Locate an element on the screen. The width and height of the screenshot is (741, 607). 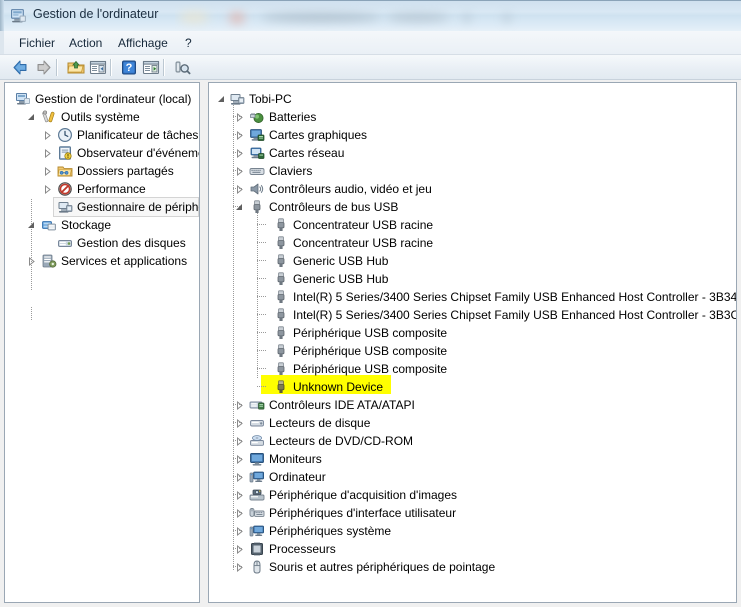
device-item-usb-root-hub-2: Concentrateur USB racine is located at coordinates (471, 243).